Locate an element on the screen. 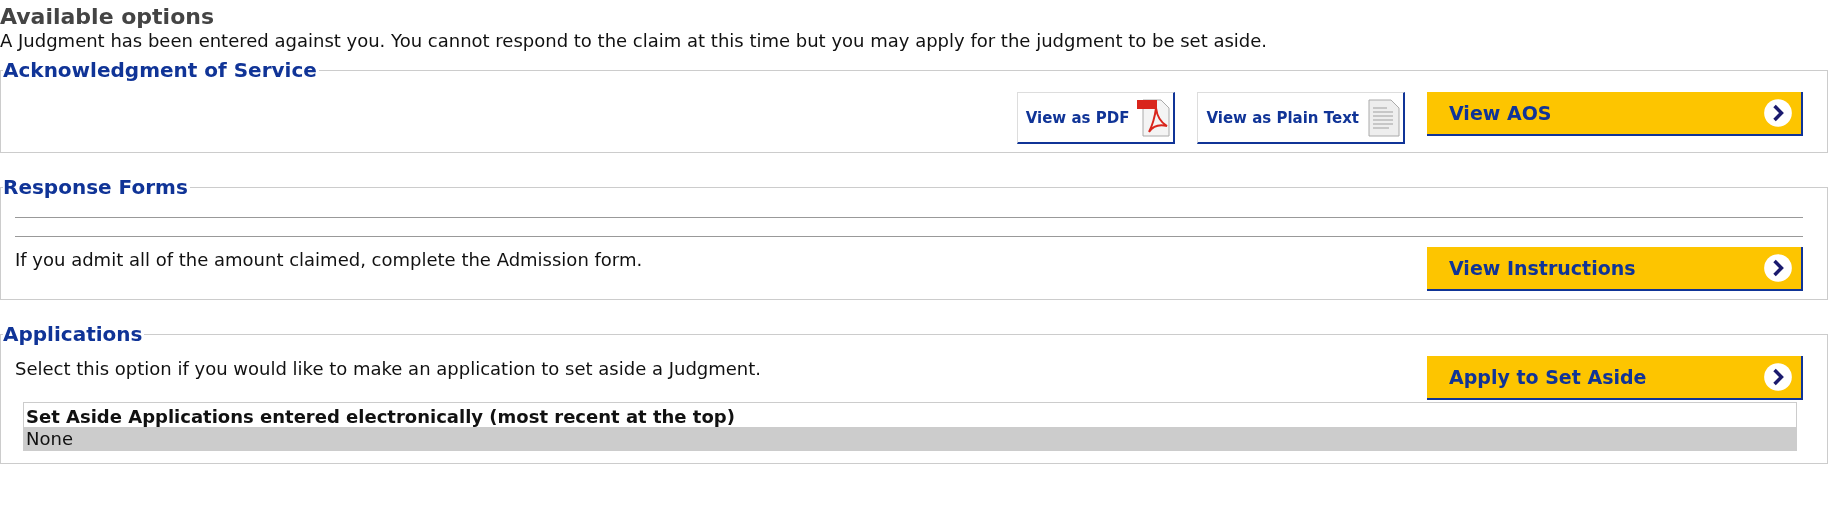 This screenshot has height=526, width=1839. section-title: Response Forms is located at coordinates (96, 187).